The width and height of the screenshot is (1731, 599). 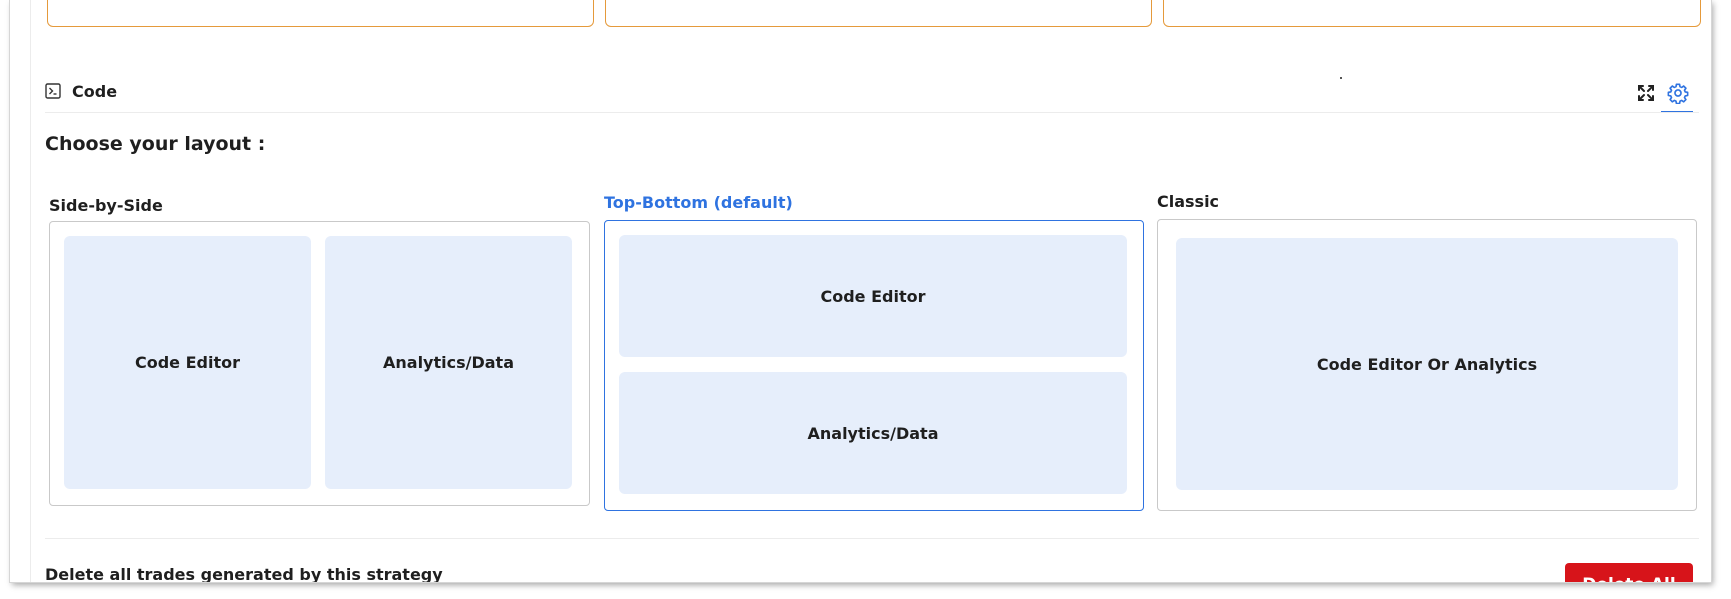 I want to click on header-divider, so click(x=872, y=112).